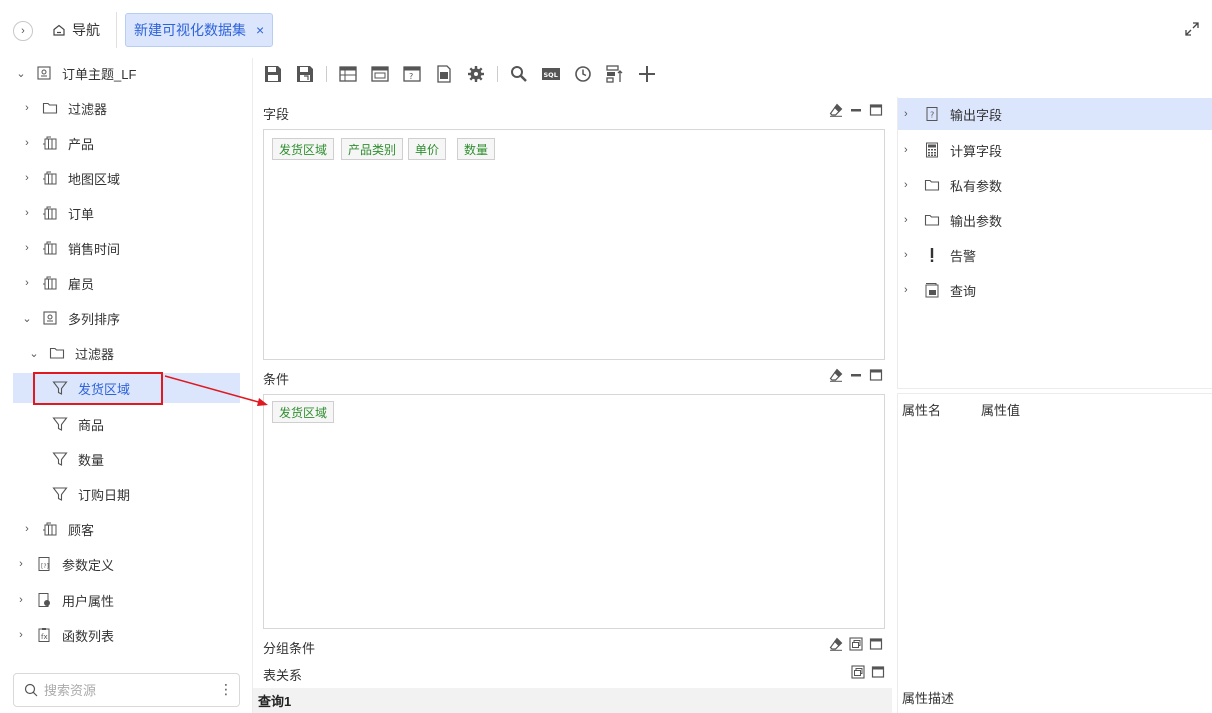  Describe the element at coordinates (1055, 255) in the screenshot. I see `right-item-alert: › 告警` at that location.